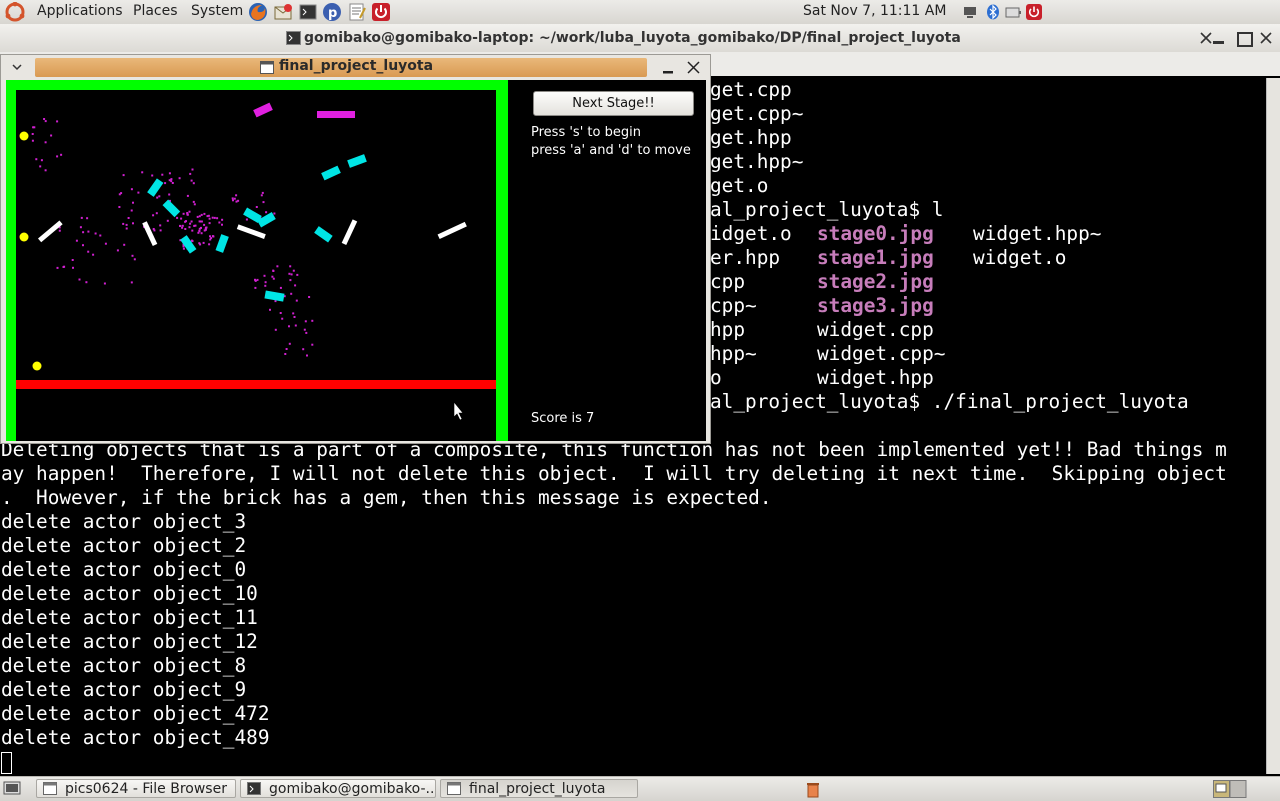 This screenshot has height=801, width=1280. I want to click on show-desktop-icon, so click(12, 788).